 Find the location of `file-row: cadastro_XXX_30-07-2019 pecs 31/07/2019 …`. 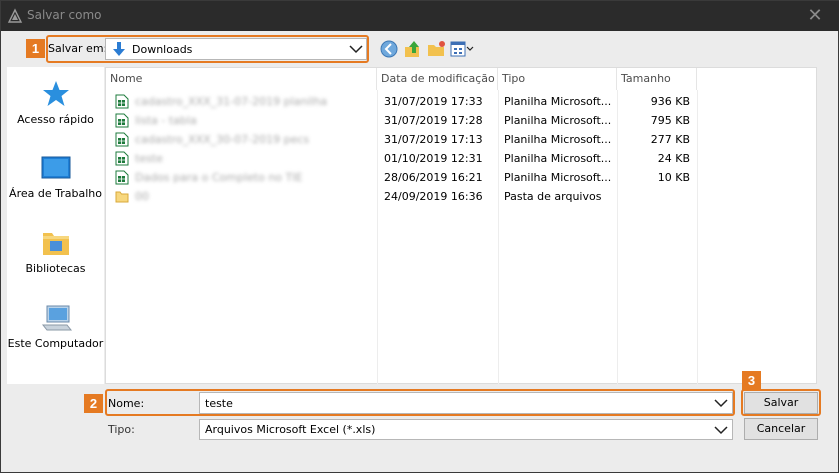

file-row: cadastro_XXX_30-07-2019 pecs 31/07/2019 … is located at coordinates (462, 139).